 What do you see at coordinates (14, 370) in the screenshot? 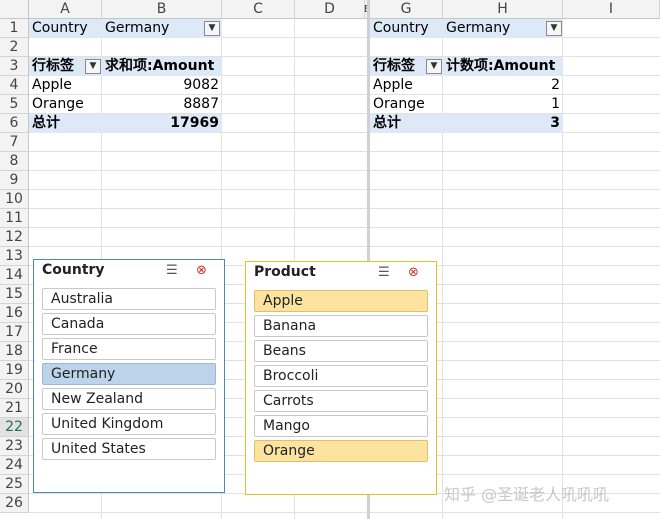
I see `row-header: 19` at bounding box center [14, 370].